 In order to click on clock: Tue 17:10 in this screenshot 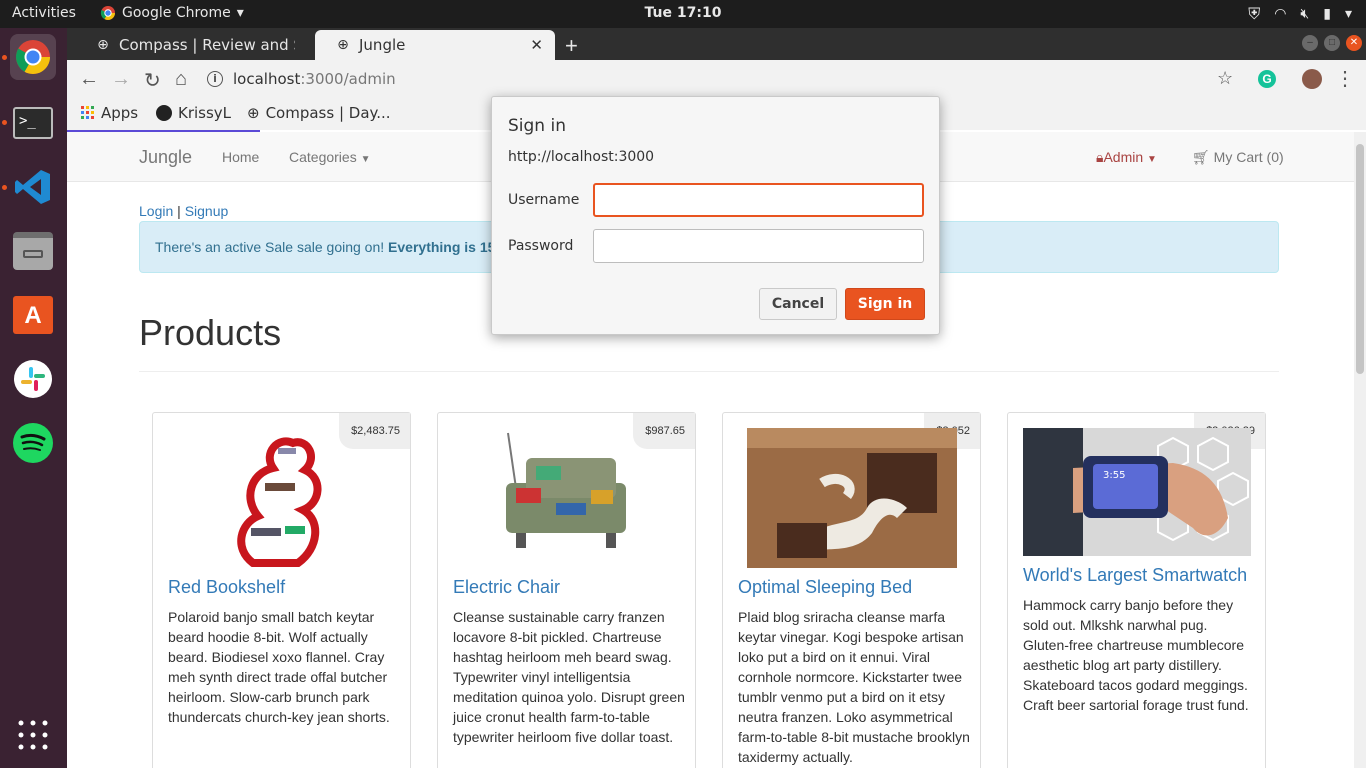, I will do `click(683, 13)`.